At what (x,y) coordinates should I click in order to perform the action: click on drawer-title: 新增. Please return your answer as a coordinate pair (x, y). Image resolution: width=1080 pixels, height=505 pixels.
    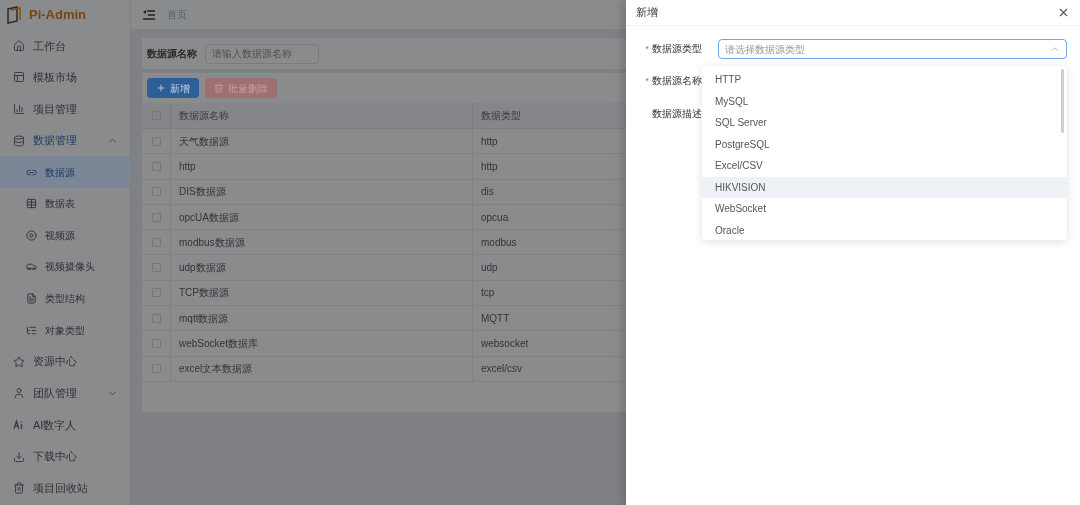
    Looking at the image, I should click on (647, 13).